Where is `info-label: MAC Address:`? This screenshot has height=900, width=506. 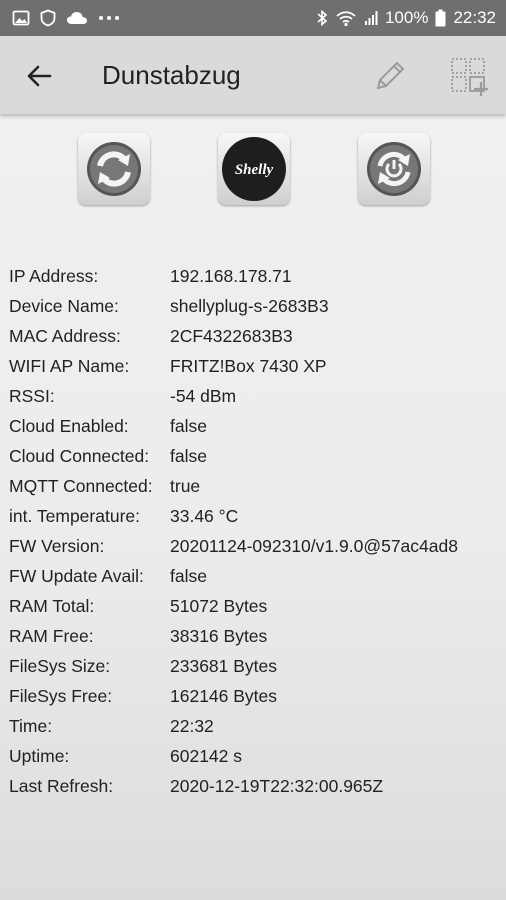 info-label: MAC Address: is located at coordinates (65, 336).